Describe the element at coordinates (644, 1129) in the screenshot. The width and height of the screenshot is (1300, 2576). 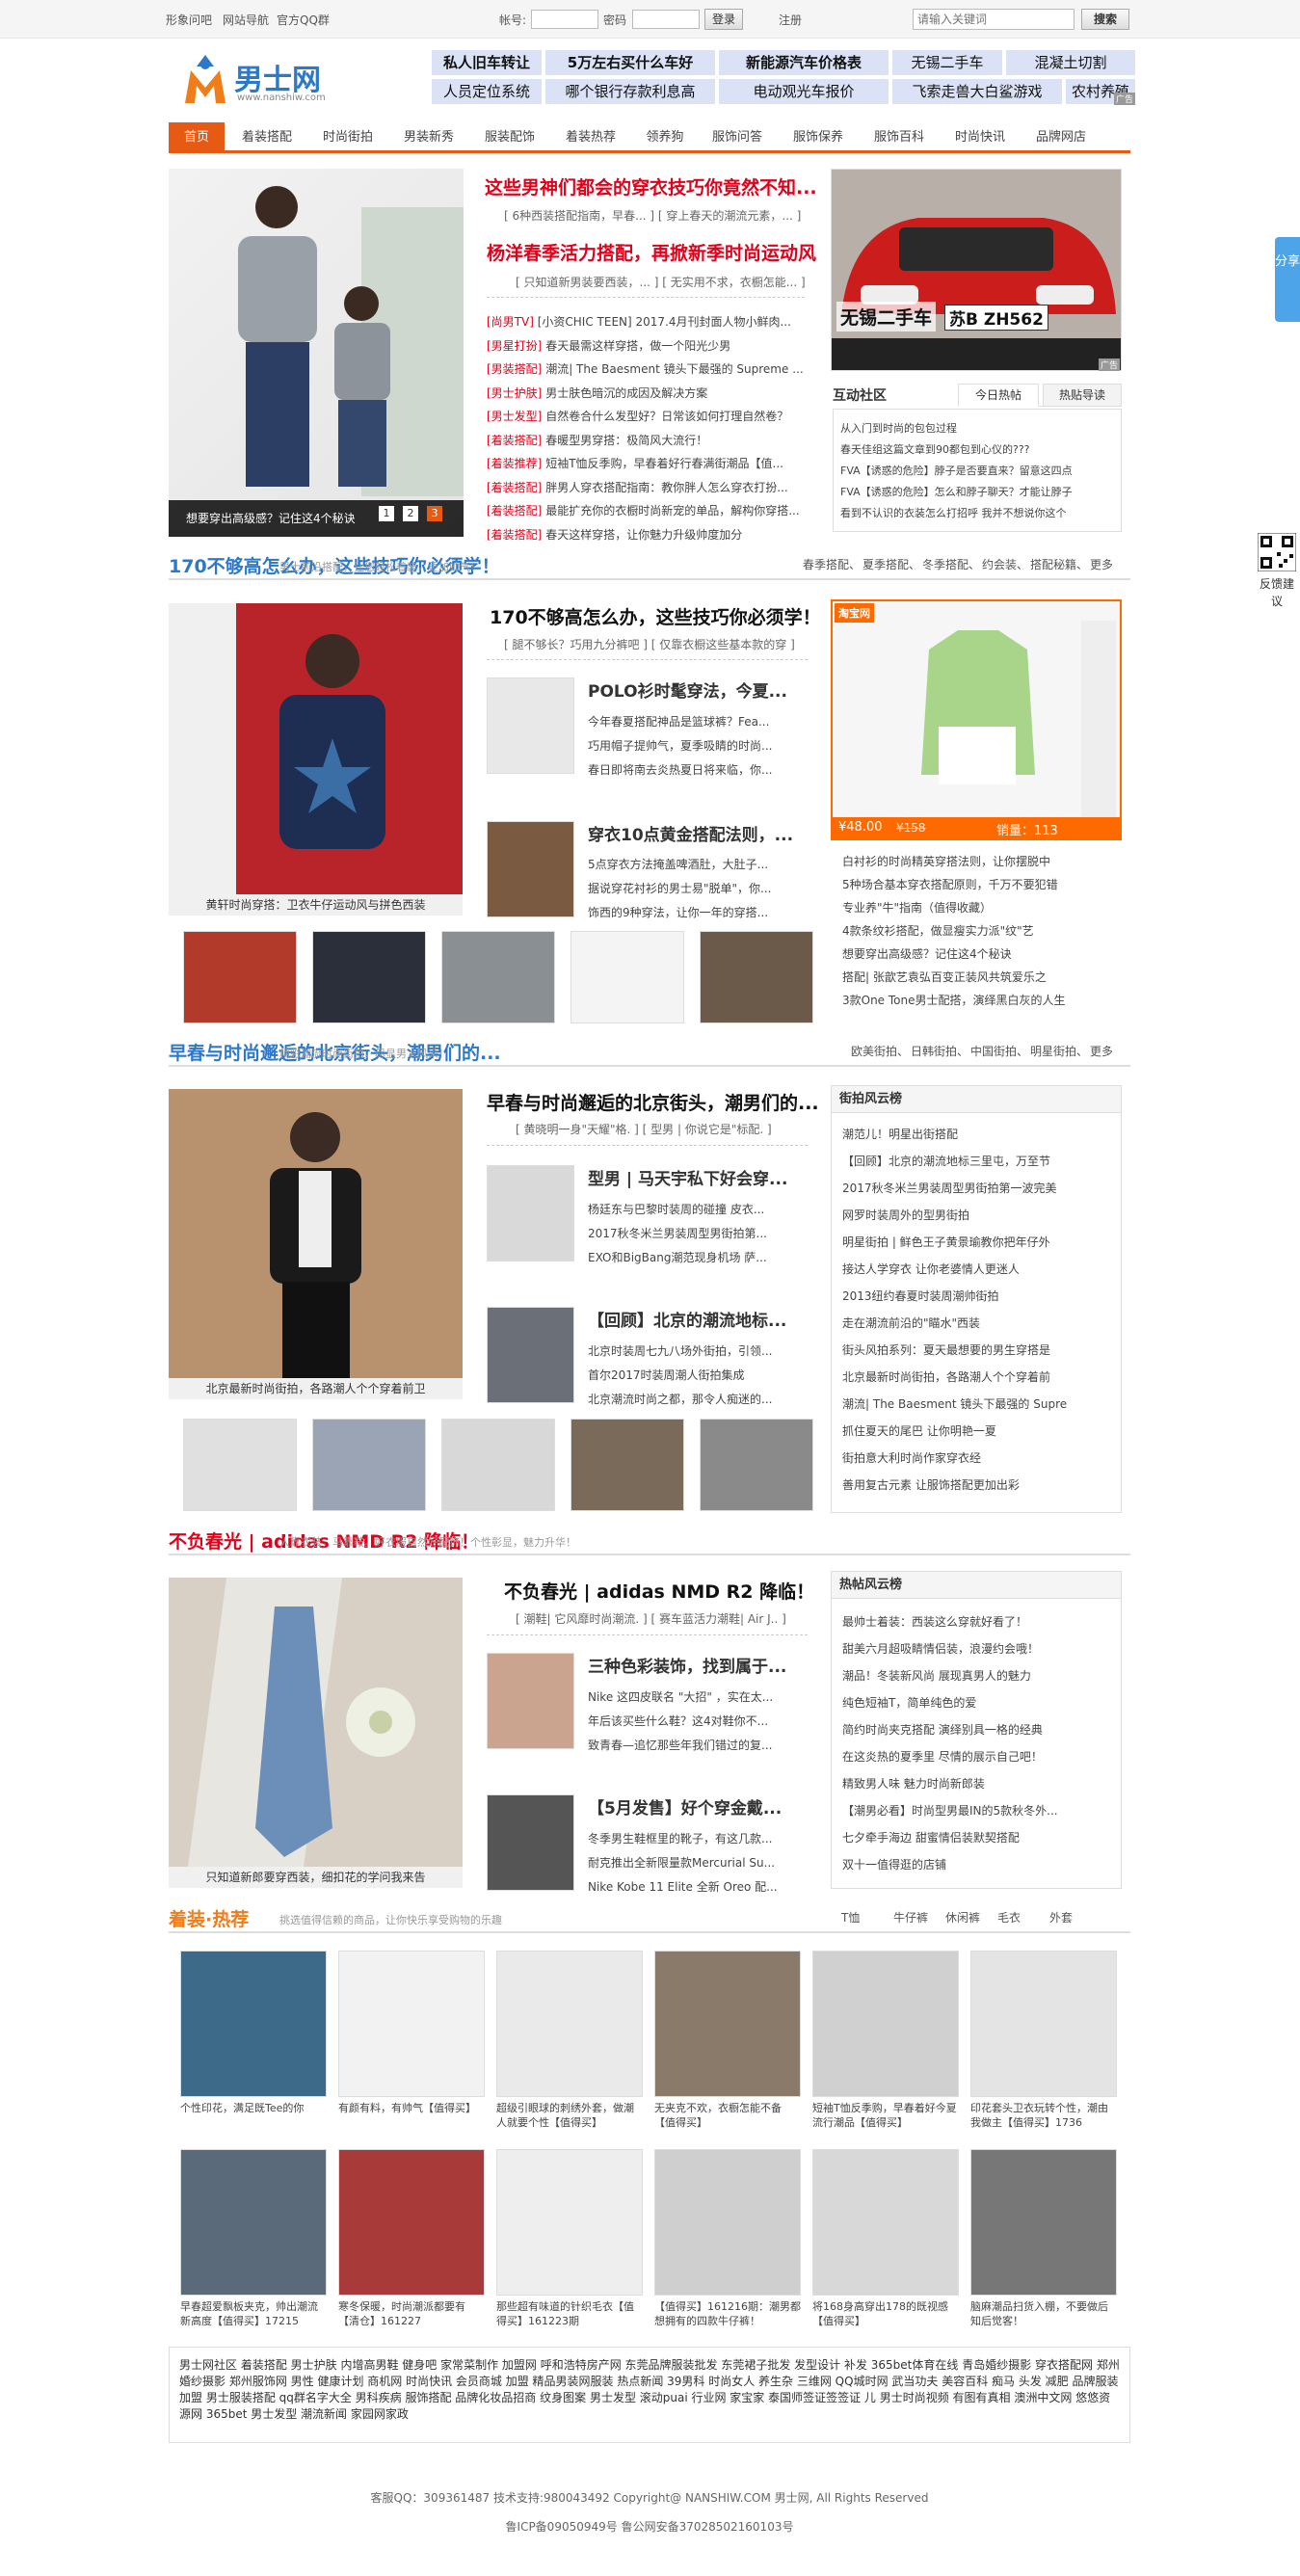
I see `section2-headline-sub: [ 黄晓明一身"天耀"格. ] [ 型男 | 你说它是"标配. ]` at that location.